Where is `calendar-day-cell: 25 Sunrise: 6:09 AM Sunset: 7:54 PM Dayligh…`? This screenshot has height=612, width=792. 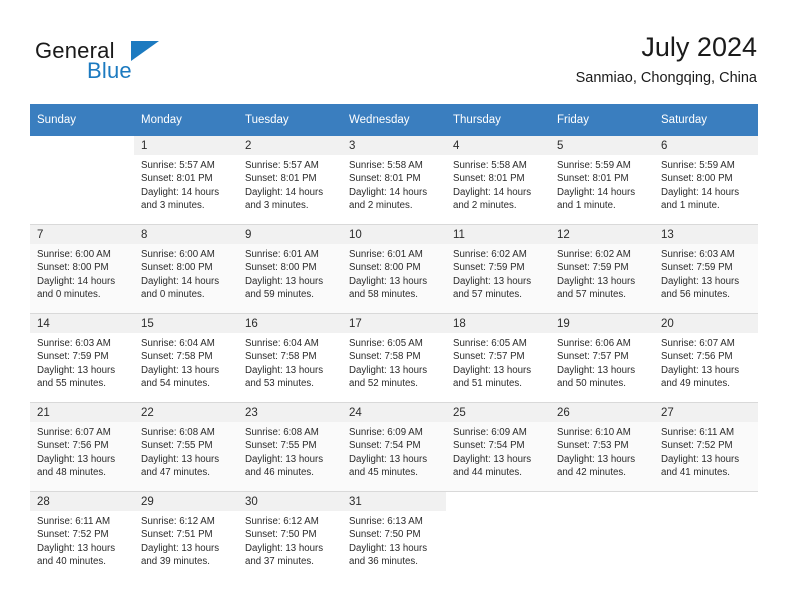 calendar-day-cell: 25 Sunrise: 6:09 AM Sunset: 7:54 PM Dayligh… is located at coordinates (498, 447).